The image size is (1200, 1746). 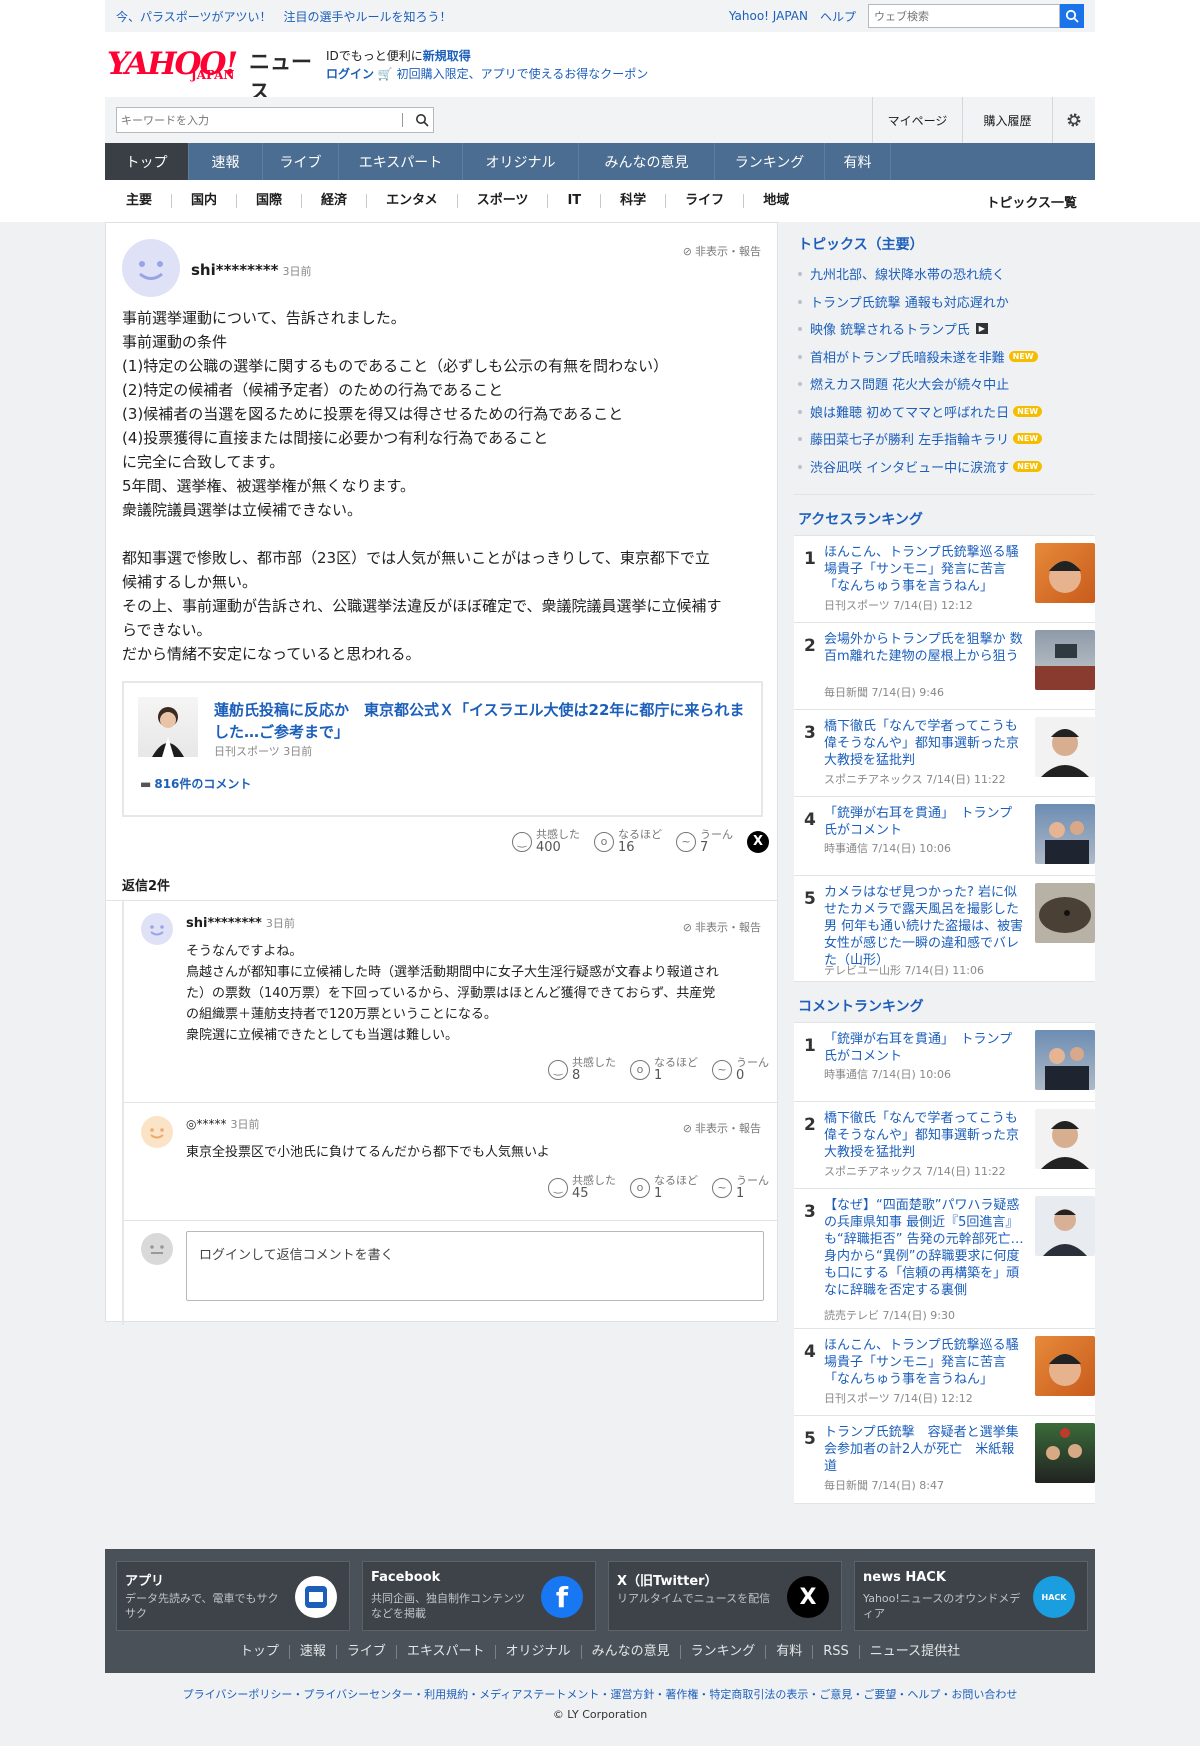 What do you see at coordinates (944, 302) in the screenshot?
I see `topic-item: トランプ氏銃撃 通報も対応遅れか` at bounding box center [944, 302].